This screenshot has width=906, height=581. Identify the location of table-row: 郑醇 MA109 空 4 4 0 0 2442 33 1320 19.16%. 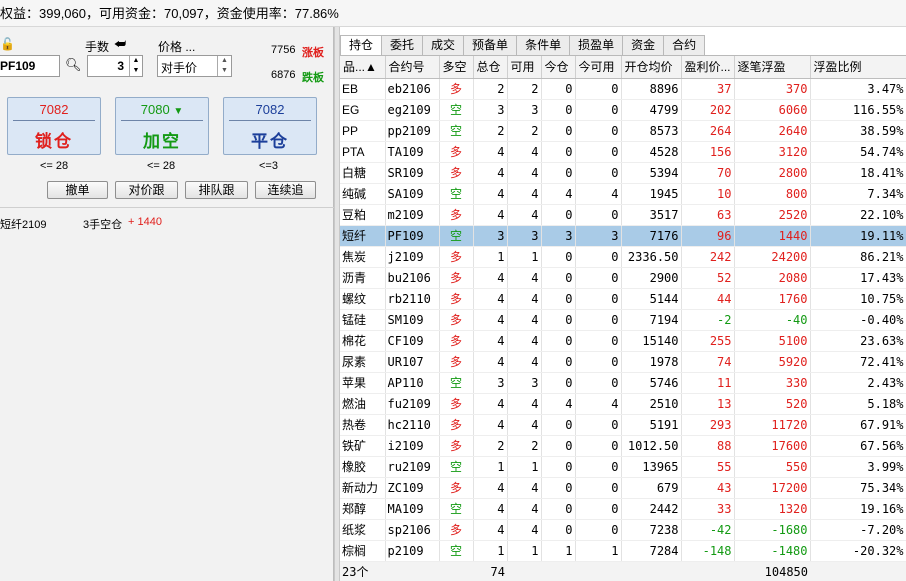
(623, 509).